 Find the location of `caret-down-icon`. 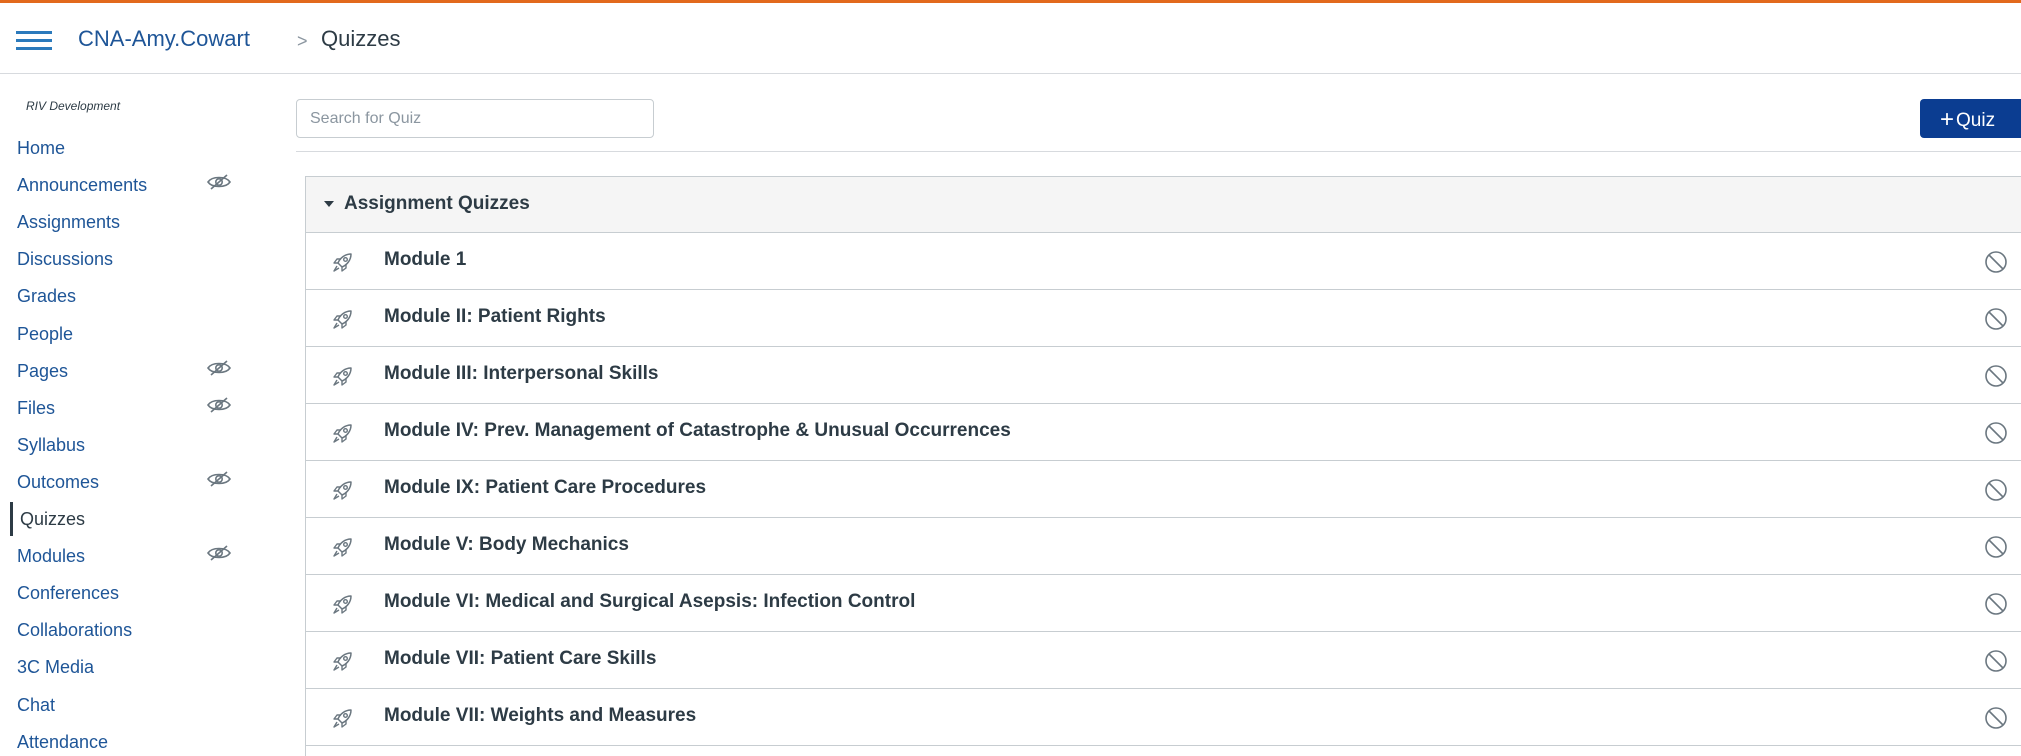

caret-down-icon is located at coordinates (329, 204).